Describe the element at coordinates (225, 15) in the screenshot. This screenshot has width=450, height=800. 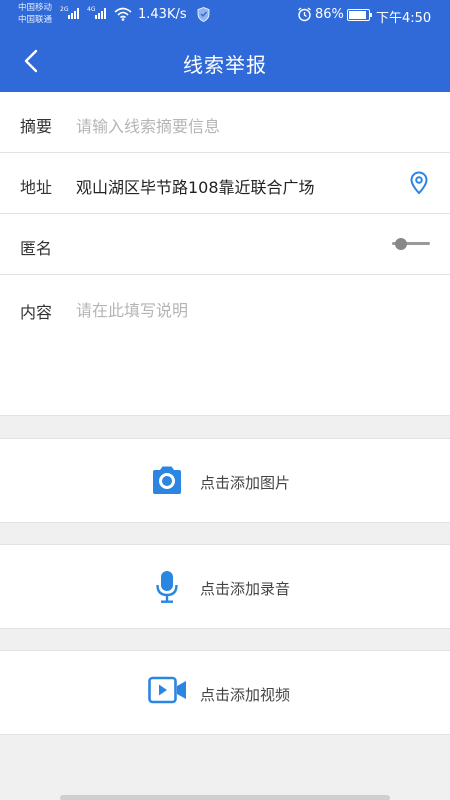
I see `status-bar: 中国移动 中国联通 2G 4G 1.43K/s 86% 下午4:50` at that location.